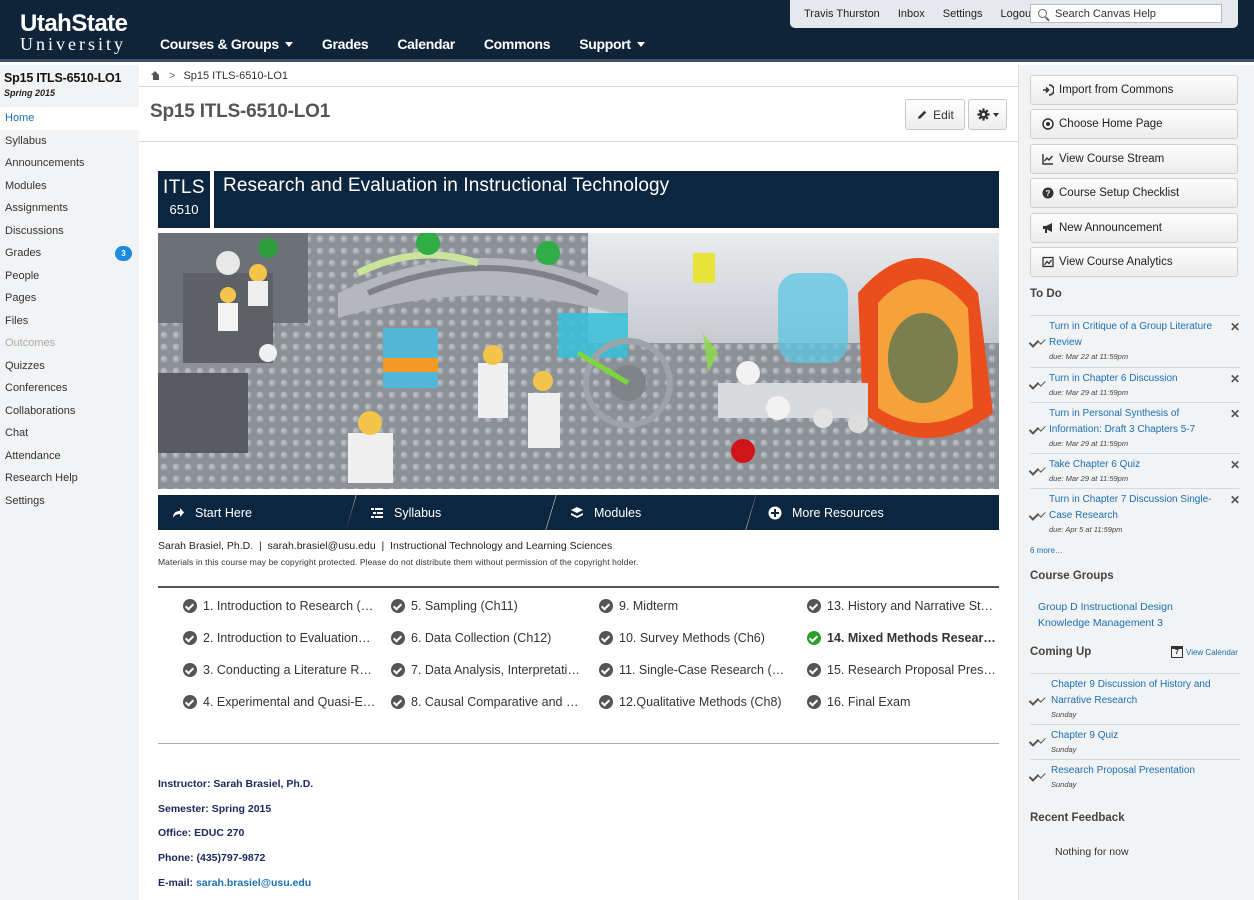 Image resolution: width=1254 pixels, height=900 pixels. What do you see at coordinates (842, 14) in the screenshot?
I see `user-name-link: Travis Thurston` at bounding box center [842, 14].